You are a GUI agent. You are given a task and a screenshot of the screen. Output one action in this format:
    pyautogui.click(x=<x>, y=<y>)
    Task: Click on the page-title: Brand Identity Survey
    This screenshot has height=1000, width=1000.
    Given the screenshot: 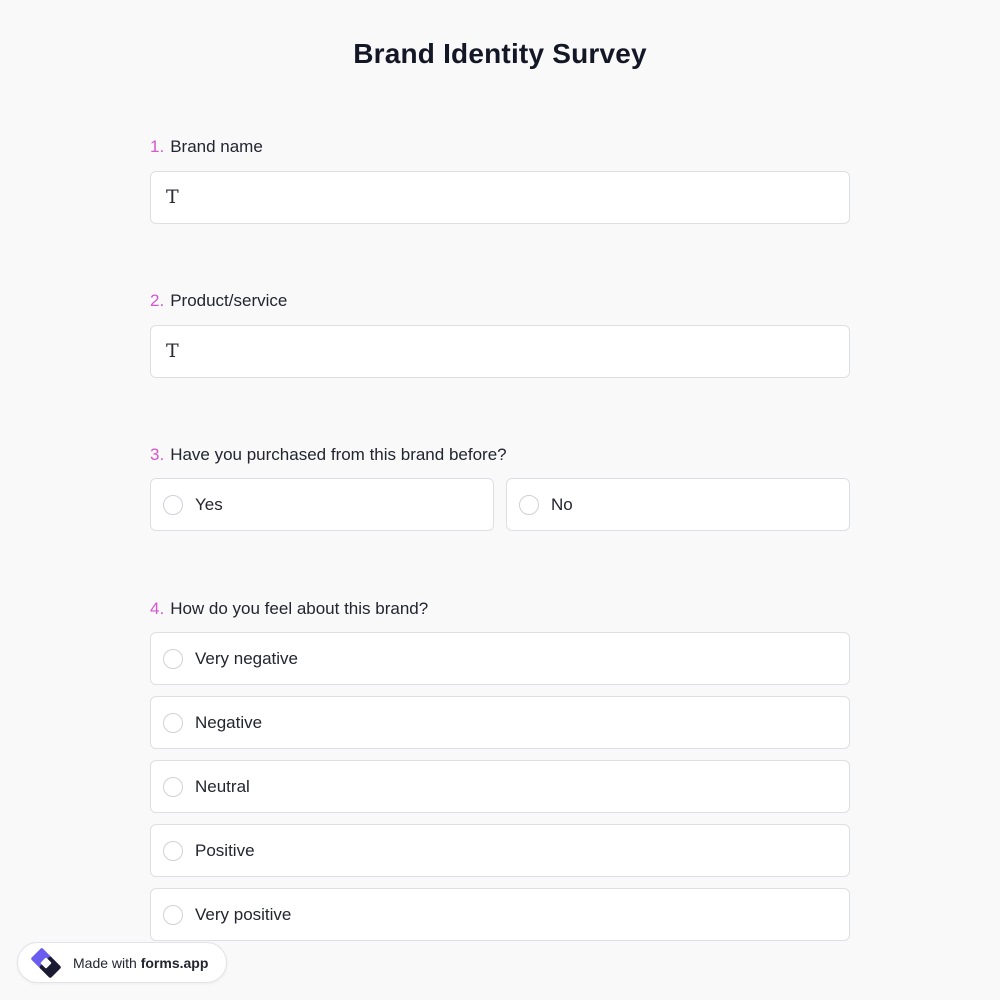 What is the action you would take?
    pyautogui.click(x=500, y=53)
    